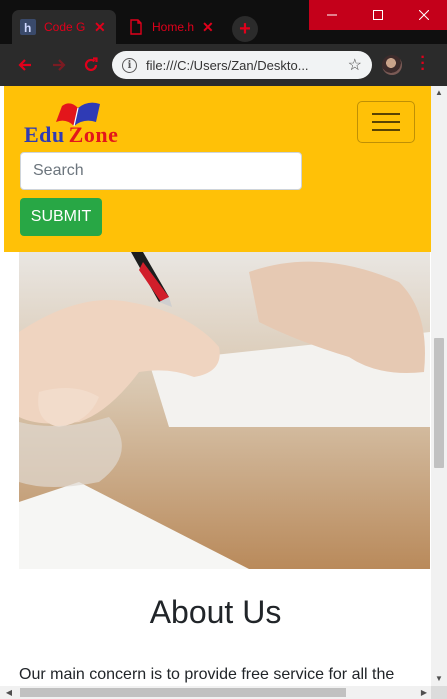 This screenshot has height=699, width=447. What do you see at coordinates (439, 403) in the screenshot?
I see `vertical-scroll-thumb` at bounding box center [439, 403].